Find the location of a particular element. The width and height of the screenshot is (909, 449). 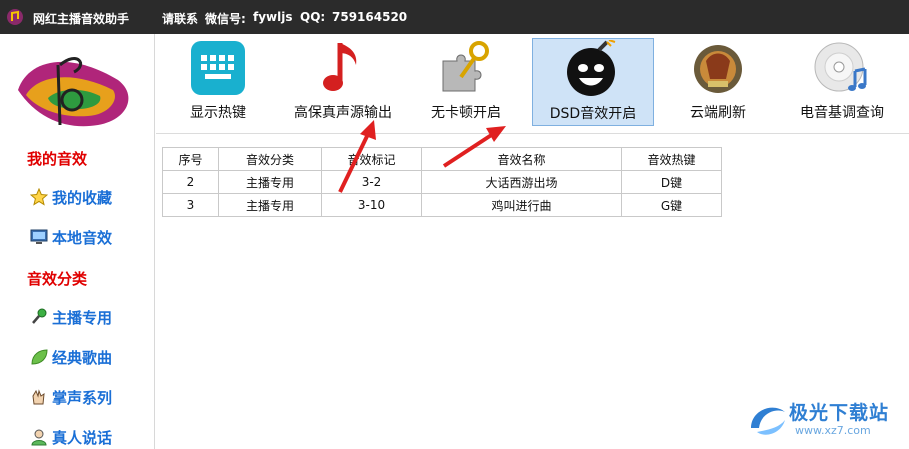

contact-label: 请联系 is located at coordinates (180, 19).